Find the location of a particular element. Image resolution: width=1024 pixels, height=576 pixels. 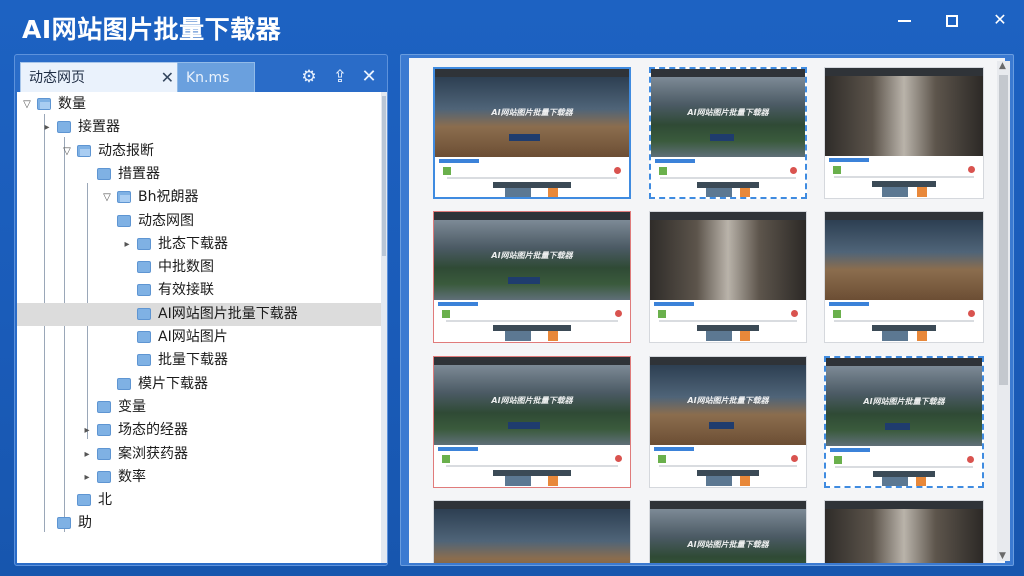

minimize-button is located at coordinates (904, 20).